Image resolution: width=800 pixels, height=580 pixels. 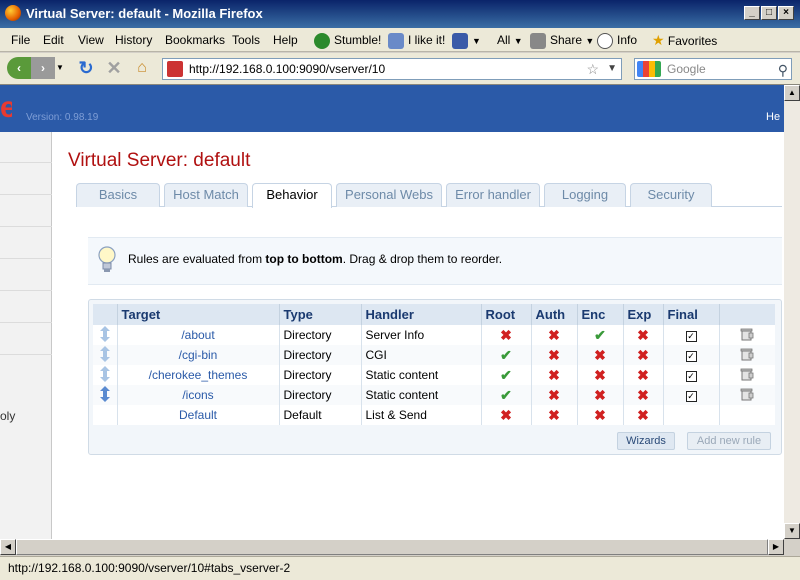 What do you see at coordinates (585, 195) in the screenshot?
I see `tab-logging: Logging` at bounding box center [585, 195].